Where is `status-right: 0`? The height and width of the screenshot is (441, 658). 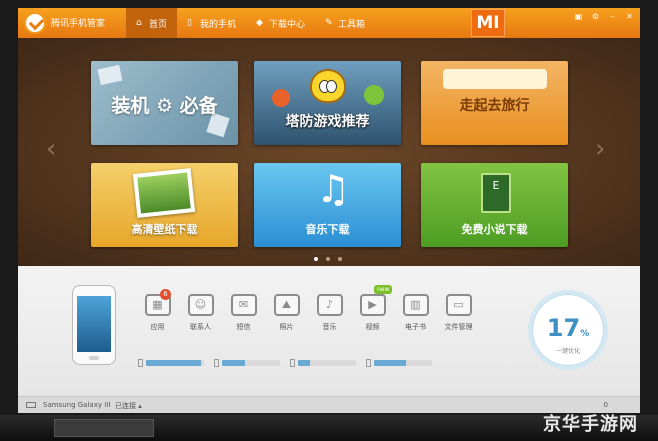
status-right: 0 is located at coordinates (605, 405).